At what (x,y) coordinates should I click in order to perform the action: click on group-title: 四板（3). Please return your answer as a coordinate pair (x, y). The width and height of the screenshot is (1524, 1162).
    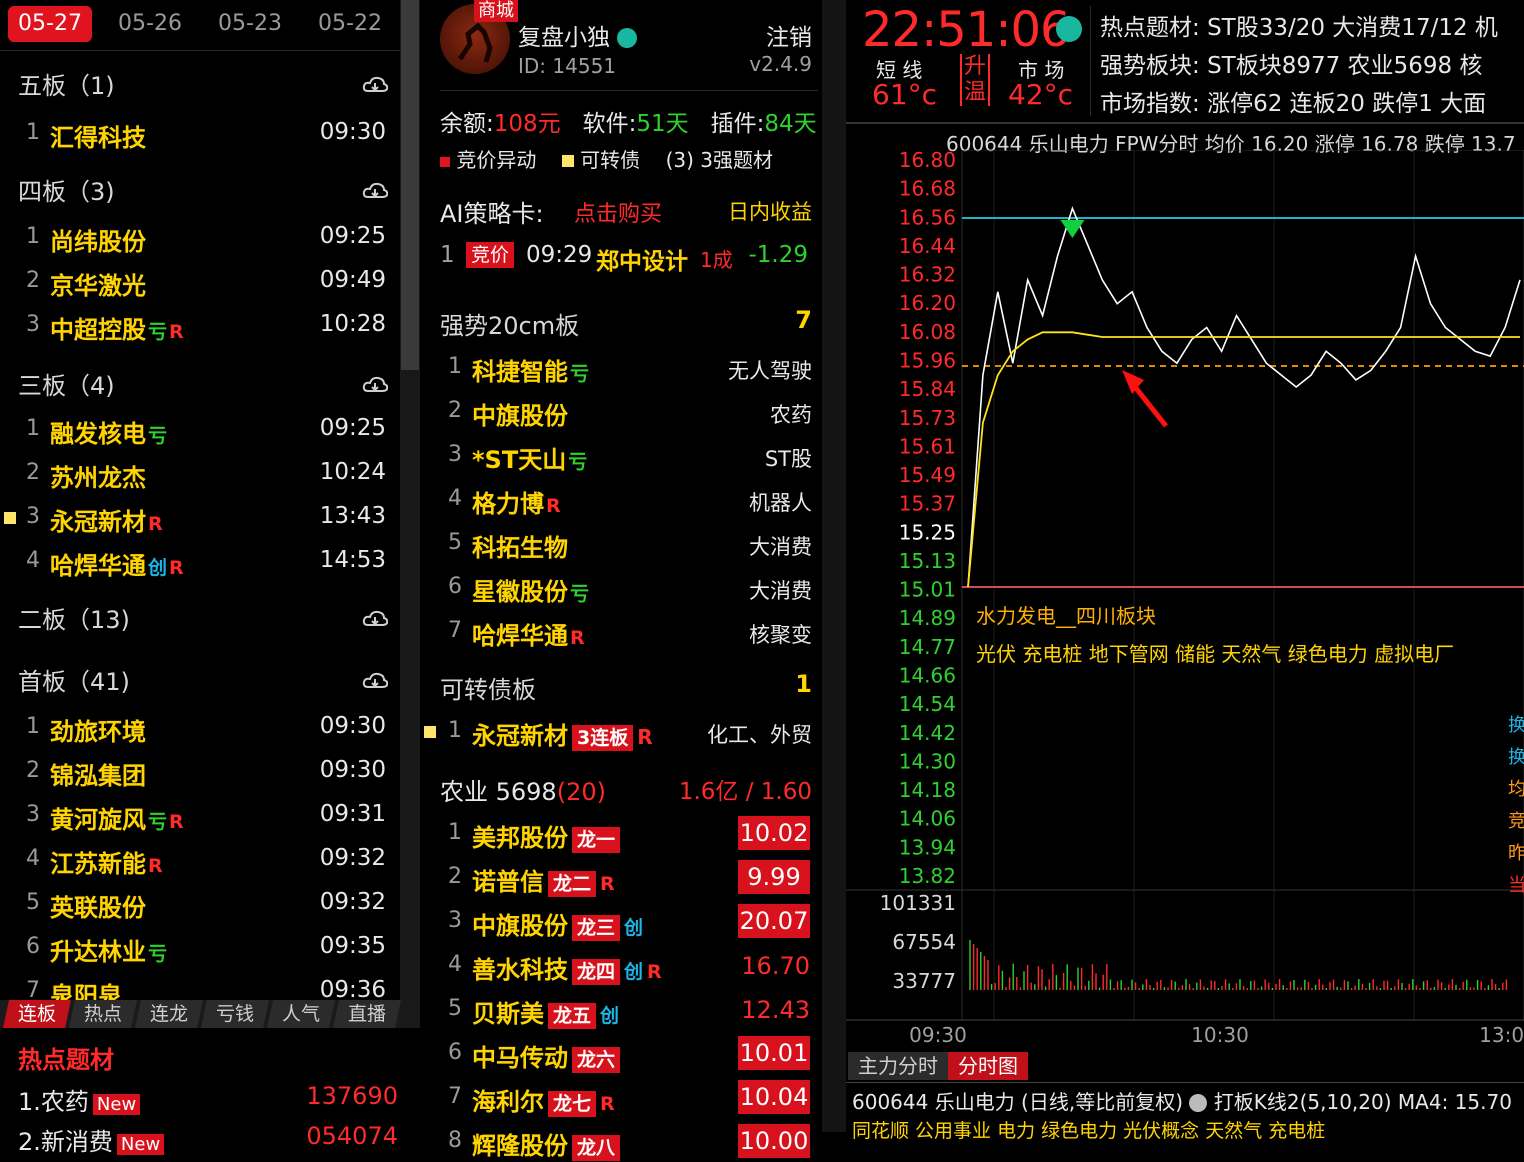
    Looking at the image, I should click on (66, 189).